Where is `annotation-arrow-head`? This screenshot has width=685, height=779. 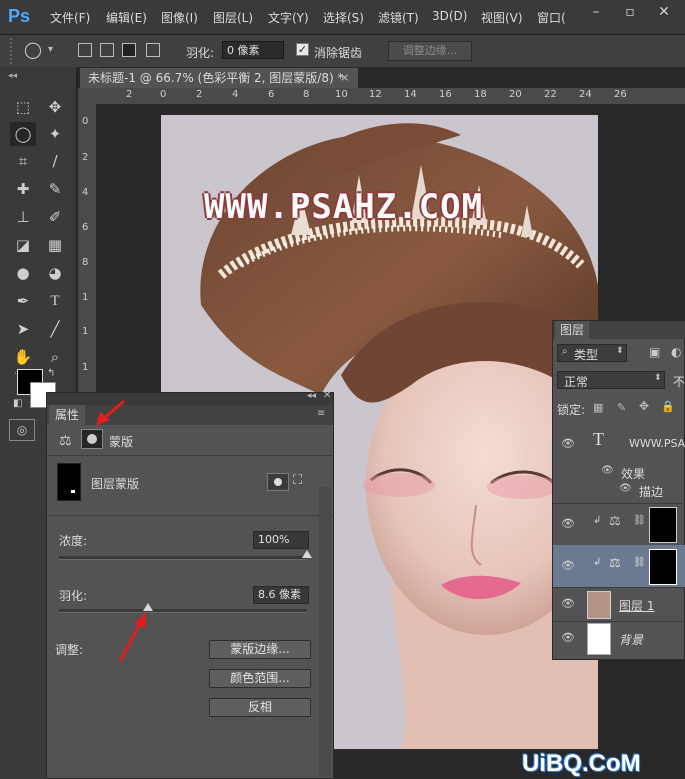 annotation-arrow-head is located at coordinates (140, 620).